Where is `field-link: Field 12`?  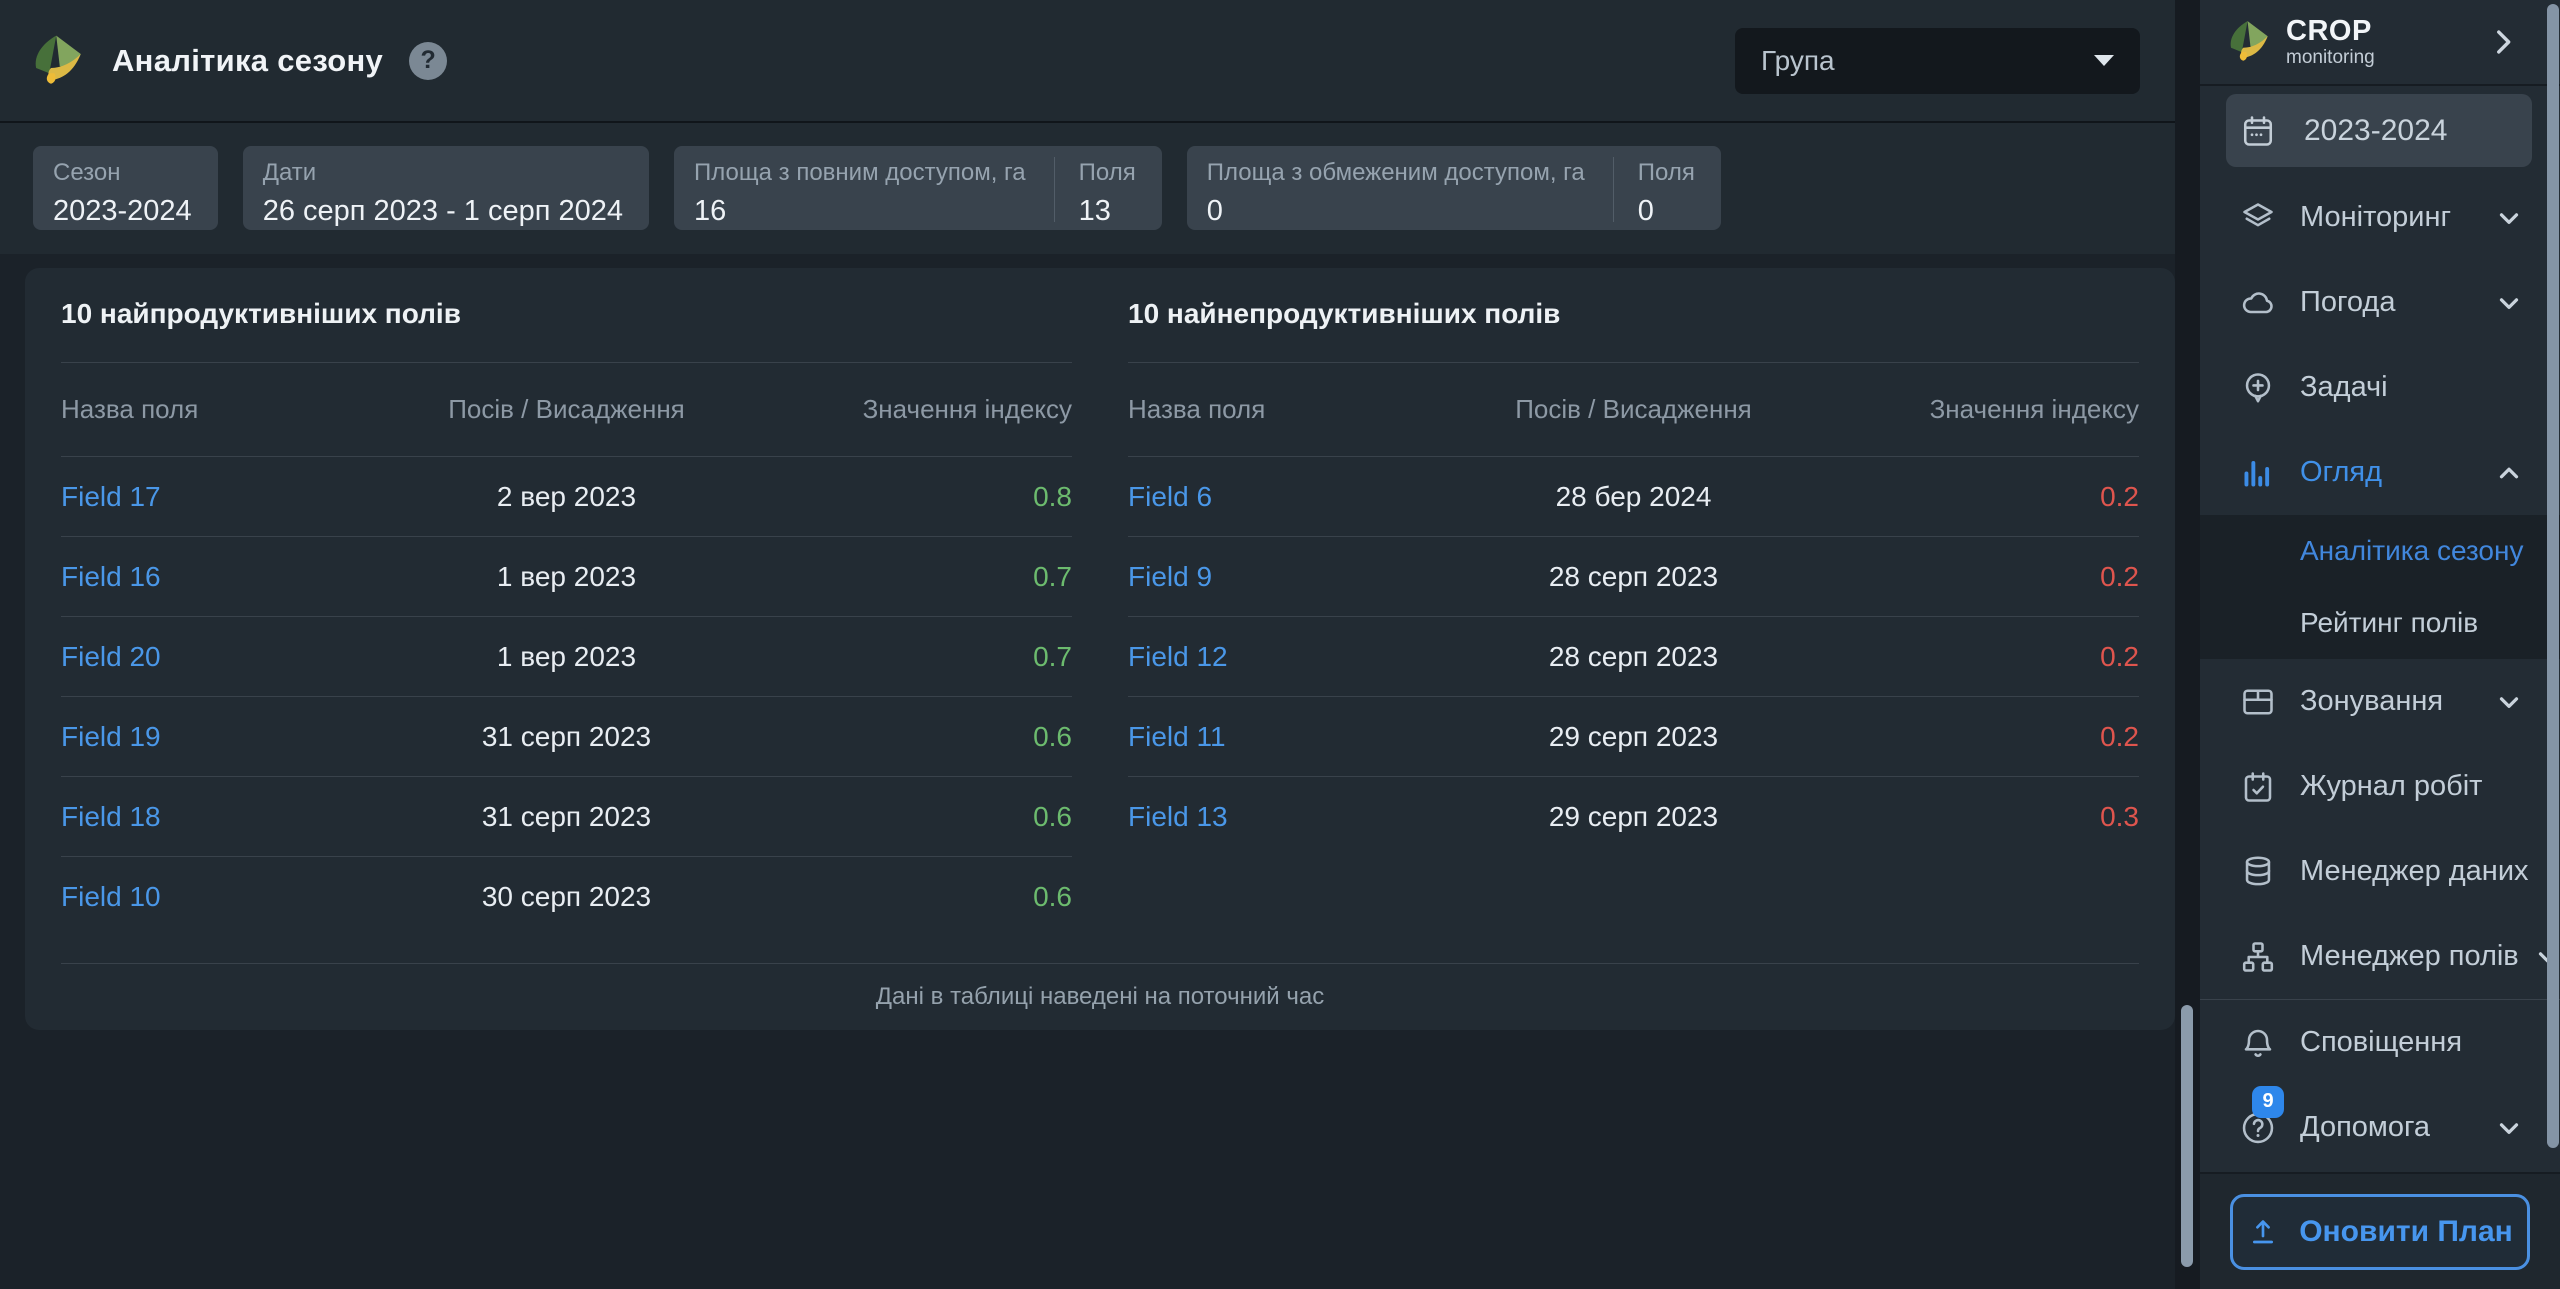
field-link: Field 12 is located at coordinates (1282, 657).